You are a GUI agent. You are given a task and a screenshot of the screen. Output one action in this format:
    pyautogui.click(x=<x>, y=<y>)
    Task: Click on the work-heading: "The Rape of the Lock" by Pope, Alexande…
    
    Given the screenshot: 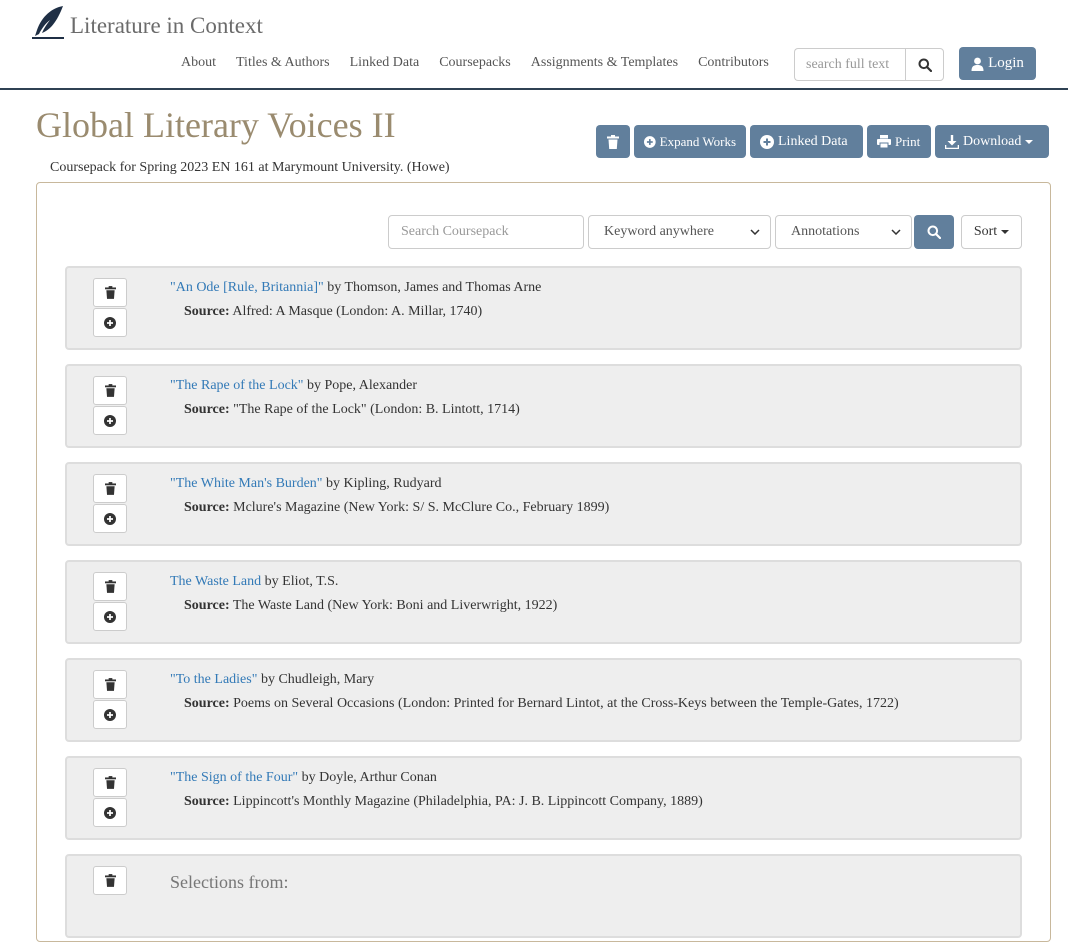 What is the action you would take?
    pyautogui.click(x=293, y=386)
    